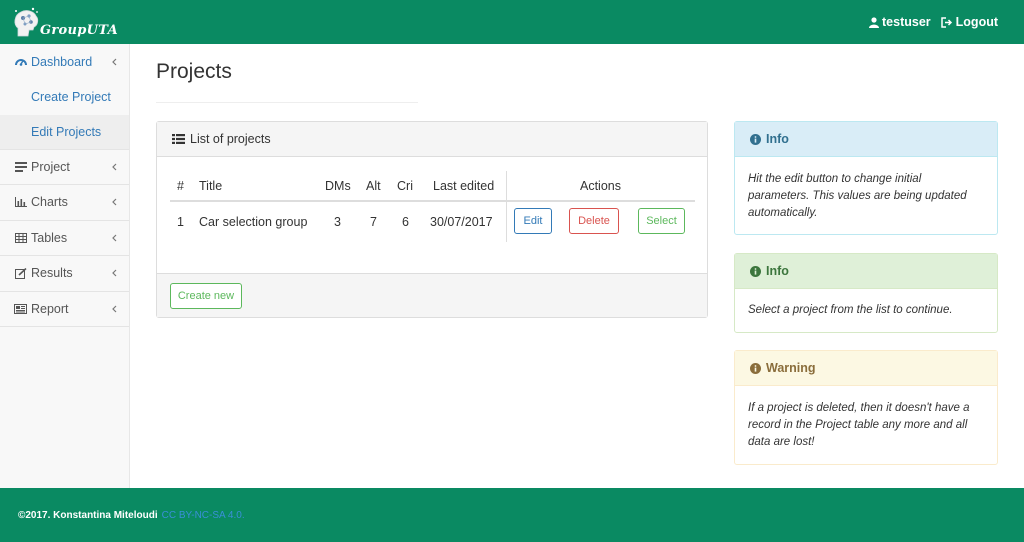  What do you see at coordinates (594, 221) in the screenshot?
I see `delete-button: Delete` at bounding box center [594, 221].